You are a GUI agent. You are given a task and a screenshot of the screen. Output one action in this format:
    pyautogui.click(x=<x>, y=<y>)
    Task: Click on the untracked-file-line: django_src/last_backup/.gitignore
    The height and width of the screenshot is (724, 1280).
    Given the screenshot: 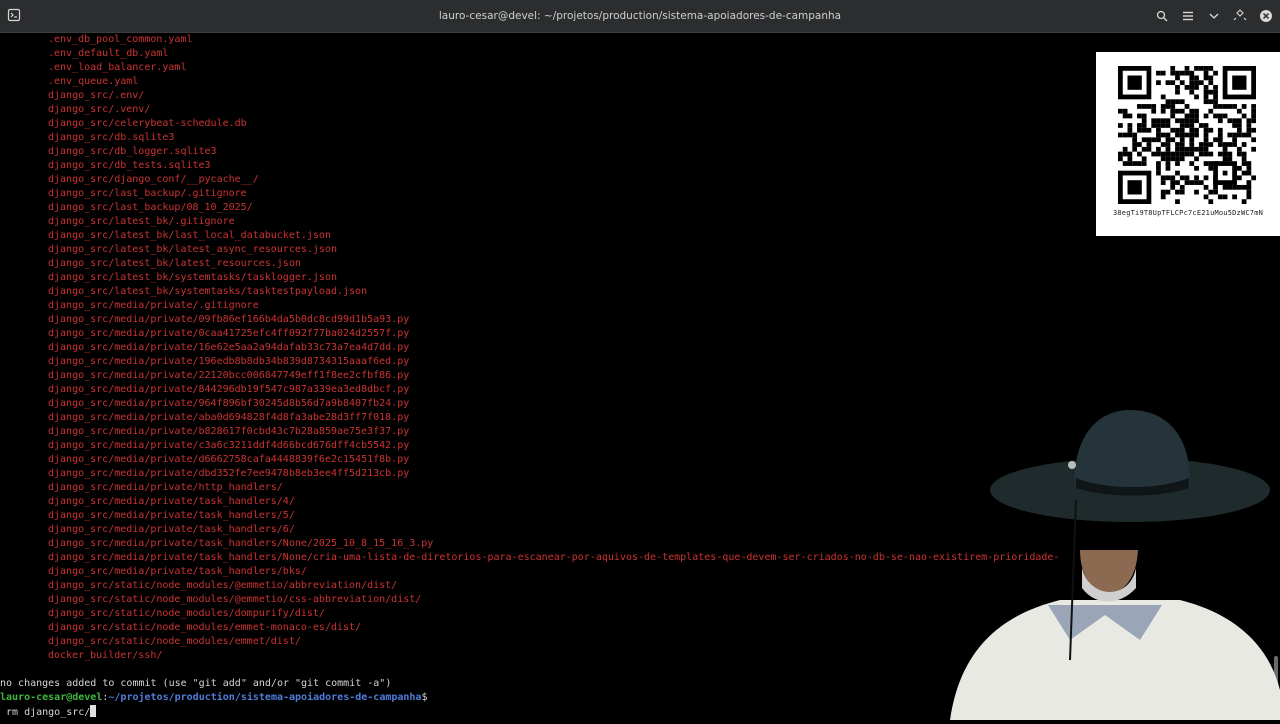 What is the action you would take?
    pyautogui.click(x=147, y=193)
    